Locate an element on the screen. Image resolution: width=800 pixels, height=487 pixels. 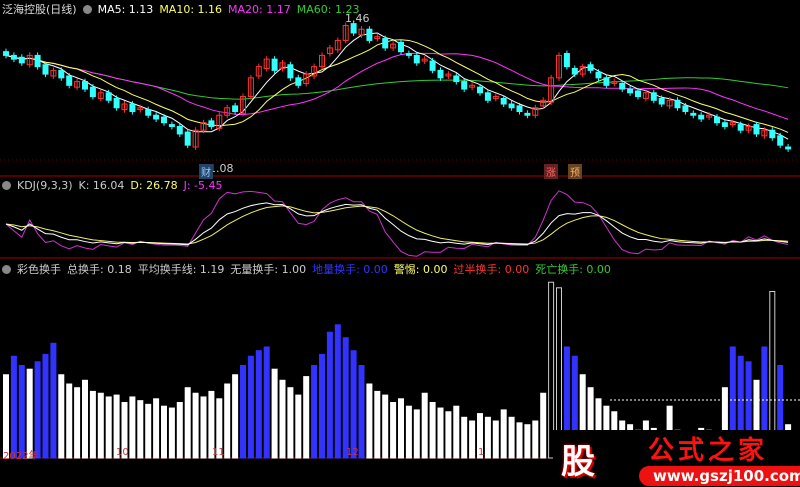
tag-zhang: 涨 is located at coordinates (551, 171).